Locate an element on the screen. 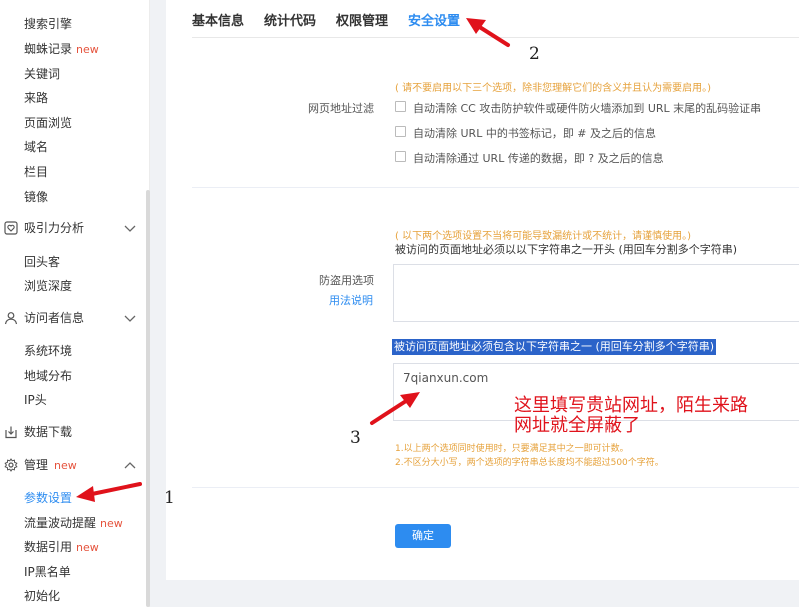 The width and height of the screenshot is (799, 607). arrow-to-textarea is located at coordinates (395, 408).